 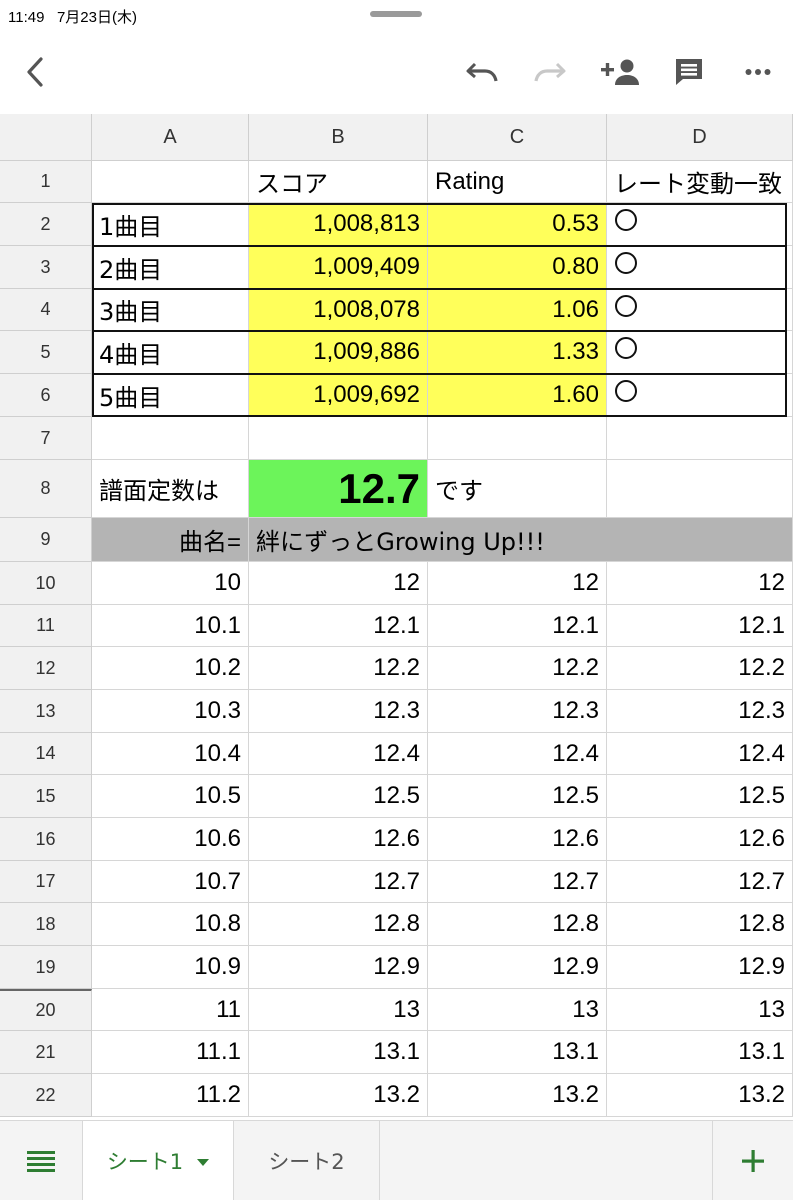 What do you see at coordinates (46, 310) in the screenshot?
I see `row-header: 4` at bounding box center [46, 310].